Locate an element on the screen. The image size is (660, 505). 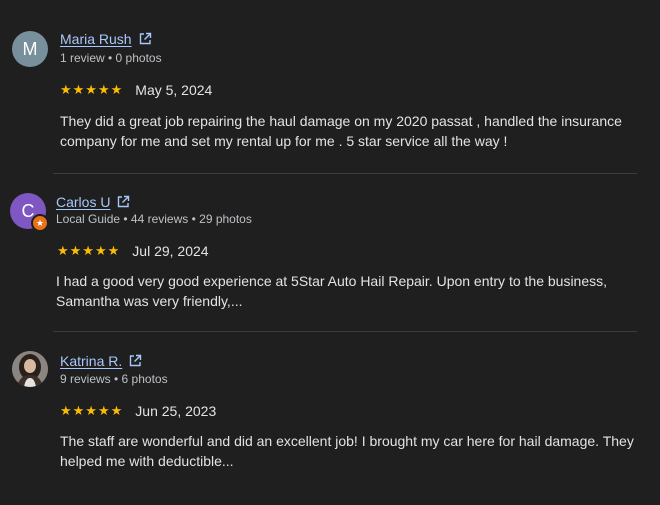
reviewer-meta: 9 reviews • 6 photos is located at coordinates (114, 379).